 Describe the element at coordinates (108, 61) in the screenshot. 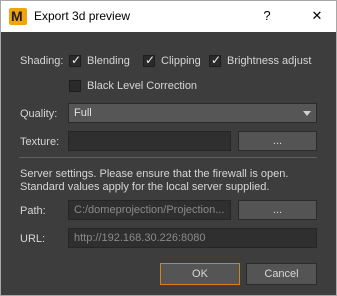

I see `blending-label: Blending` at that location.